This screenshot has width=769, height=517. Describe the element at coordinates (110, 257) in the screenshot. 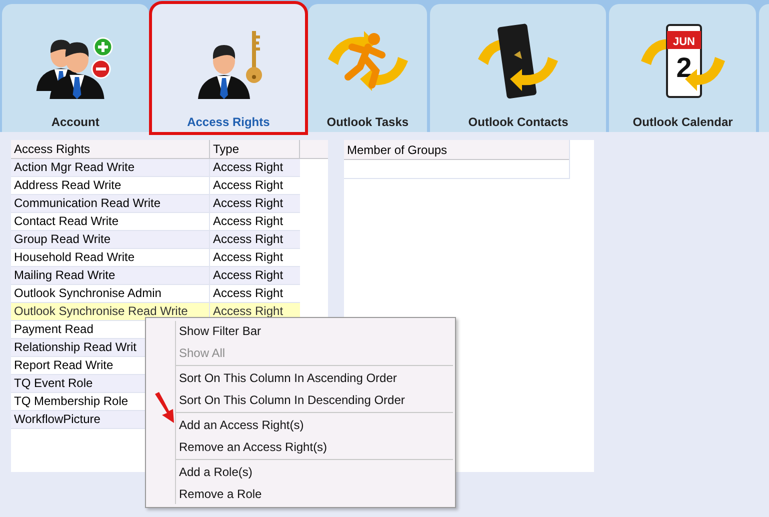

I see `table-cell: Household Read Write` at that location.